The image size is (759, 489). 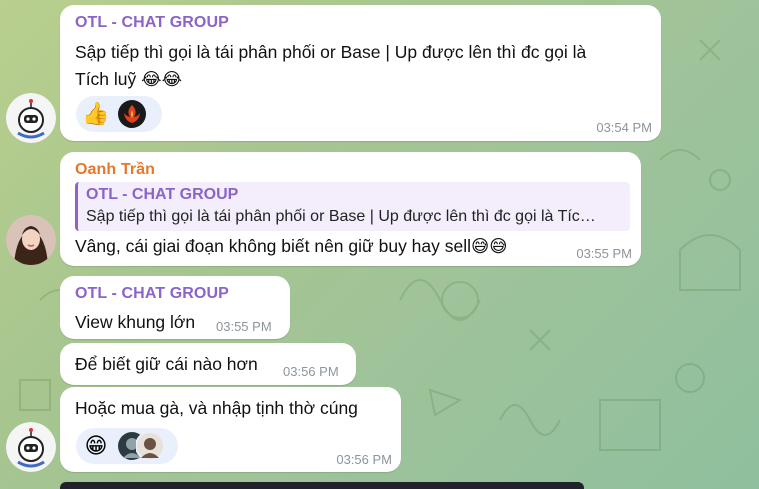 I want to click on phoenix-avatar-icon, so click(x=132, y=114).